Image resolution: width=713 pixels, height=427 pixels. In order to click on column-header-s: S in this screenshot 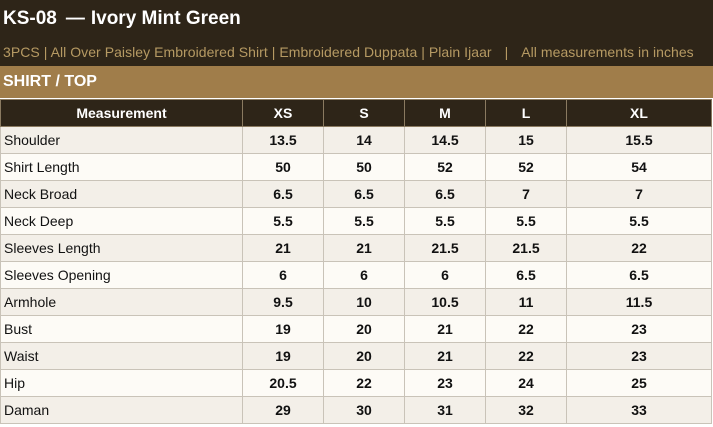, I will do `click(364, 113)`.